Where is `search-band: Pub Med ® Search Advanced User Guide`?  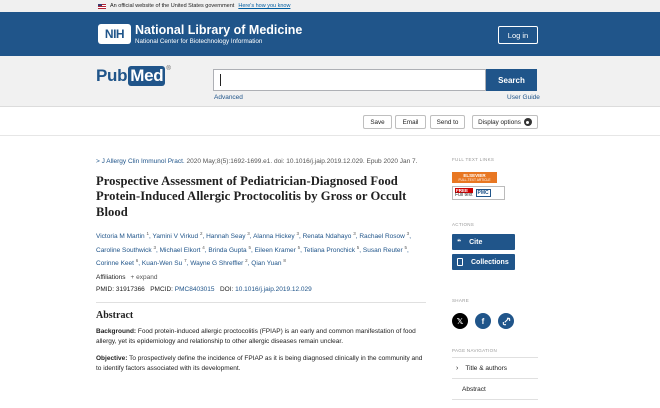 search-band: Pub Med ® Search Advanced User Guide is located at coordinates (330, 81).